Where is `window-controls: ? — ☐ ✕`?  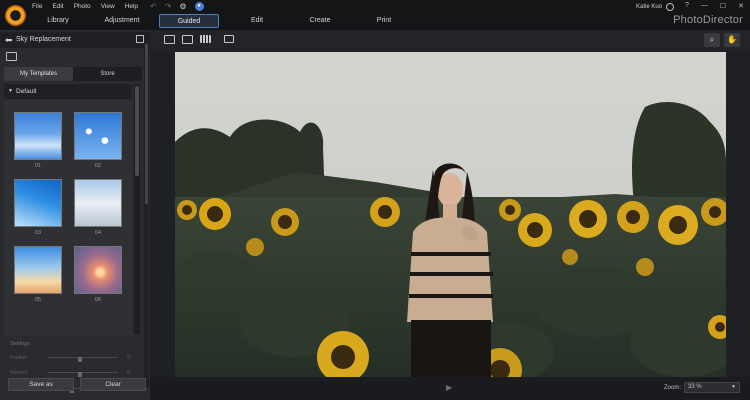
window-controls: ? — ☐ ✕ is located at coordinates (714, 6).